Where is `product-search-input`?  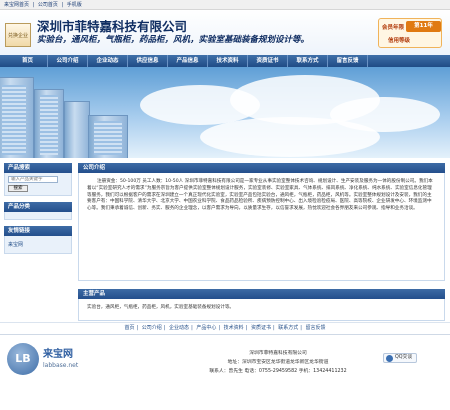
product-search-input is located at coordinates (33, 179).